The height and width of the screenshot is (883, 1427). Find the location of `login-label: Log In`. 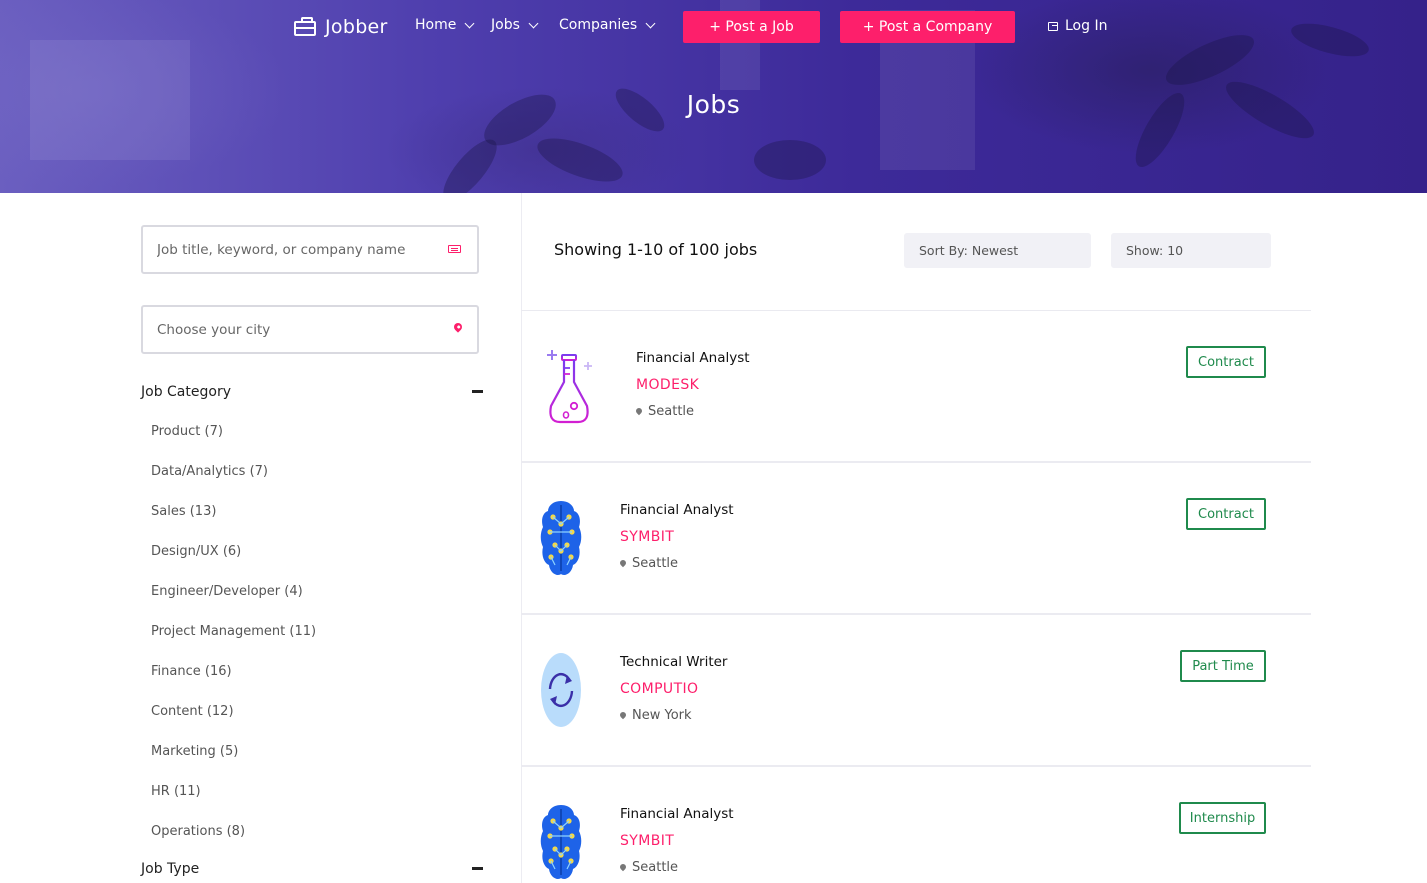

login-label: Log In is located at coordinates (1086, 26).